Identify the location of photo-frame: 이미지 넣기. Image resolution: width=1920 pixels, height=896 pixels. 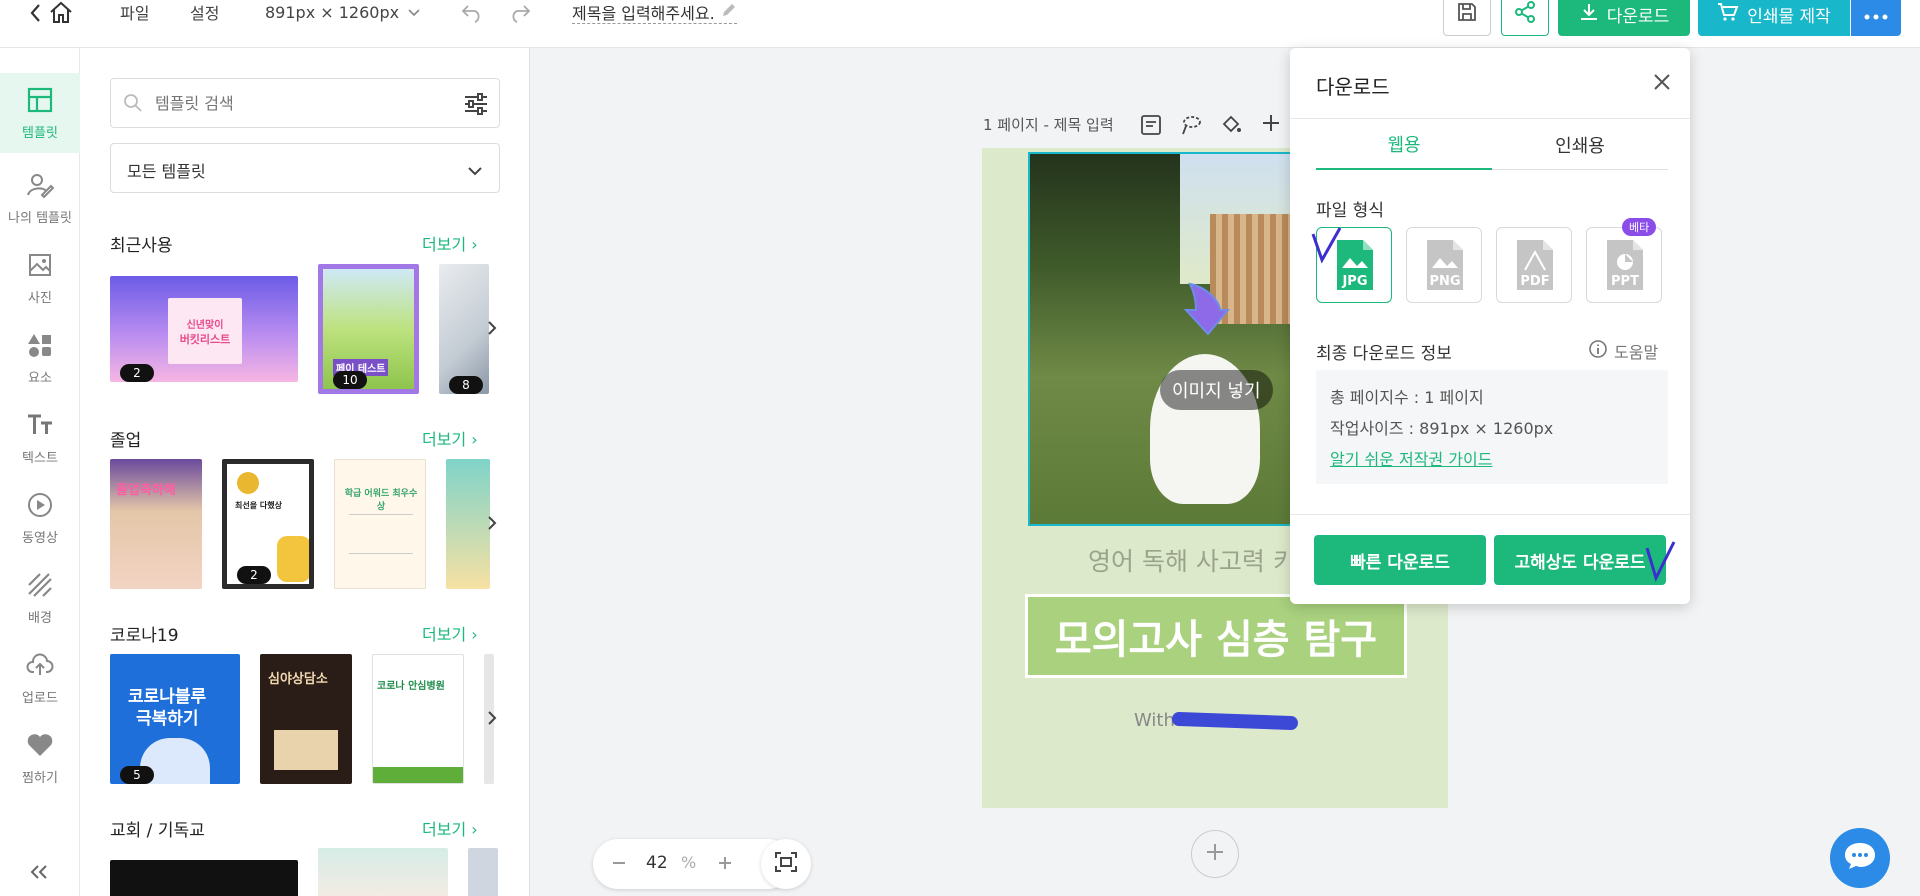
(1160, 339).